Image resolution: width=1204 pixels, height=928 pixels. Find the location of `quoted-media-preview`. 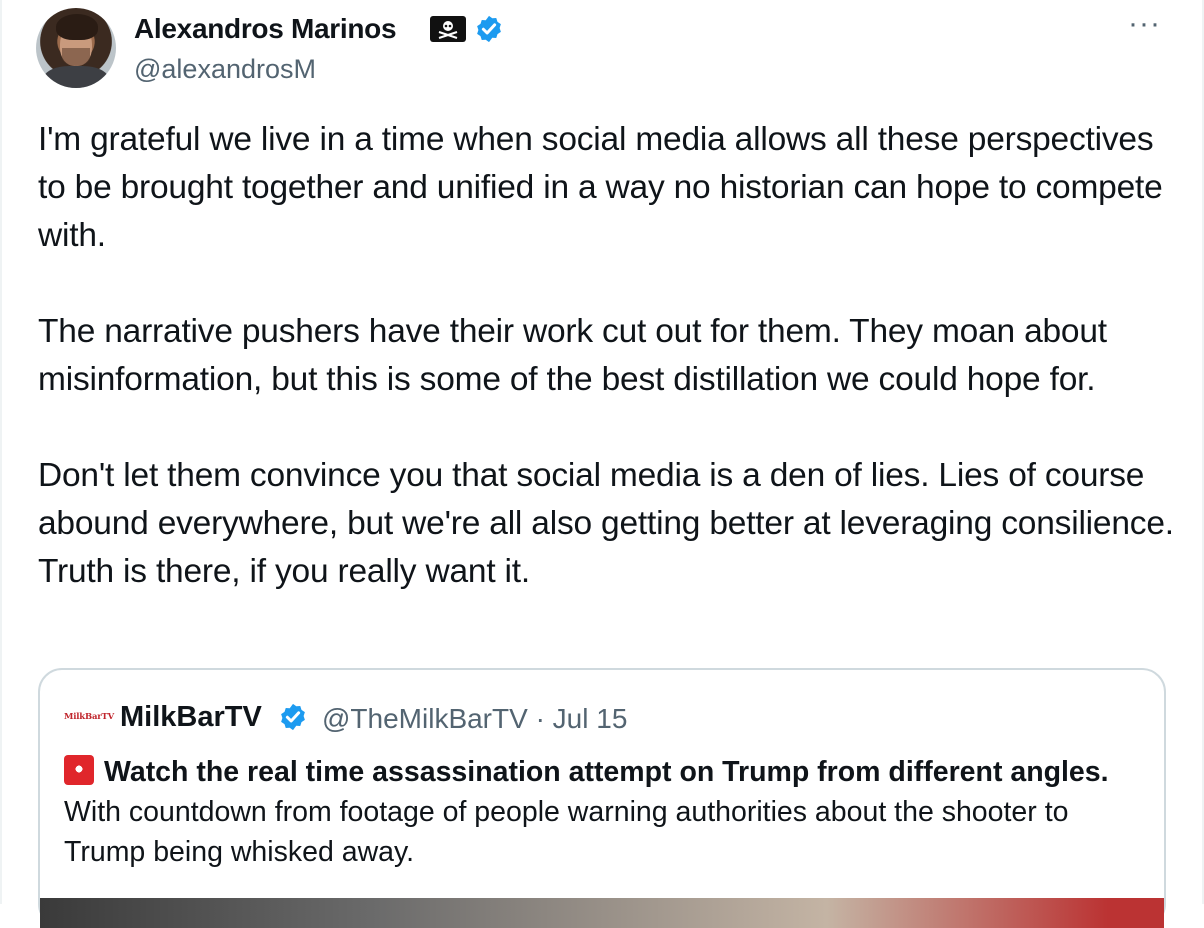

quoted-media-preview is located at coordinates (602, 913).